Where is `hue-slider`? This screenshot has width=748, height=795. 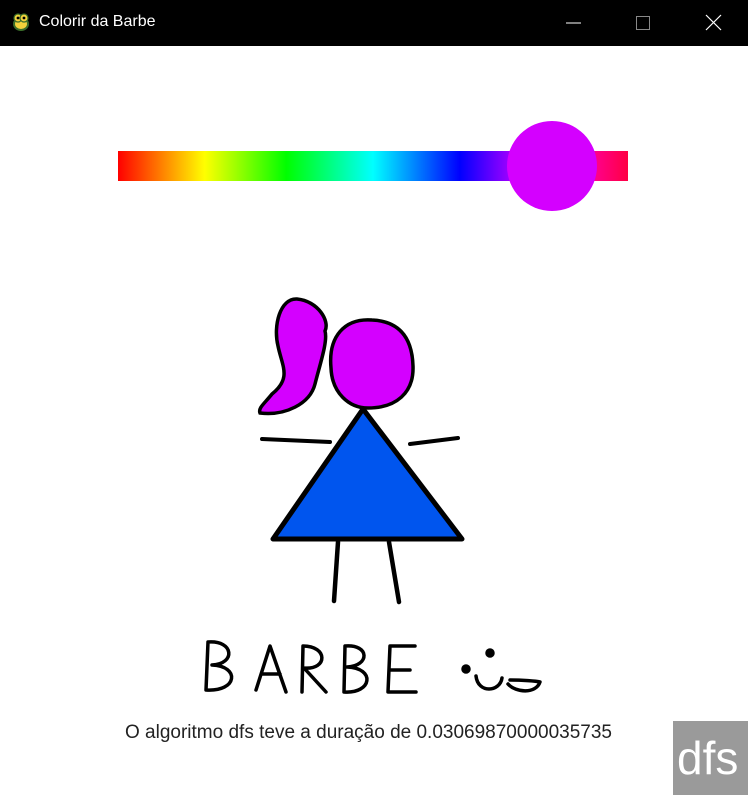
hue-slider is located at coordinates (373, 166).